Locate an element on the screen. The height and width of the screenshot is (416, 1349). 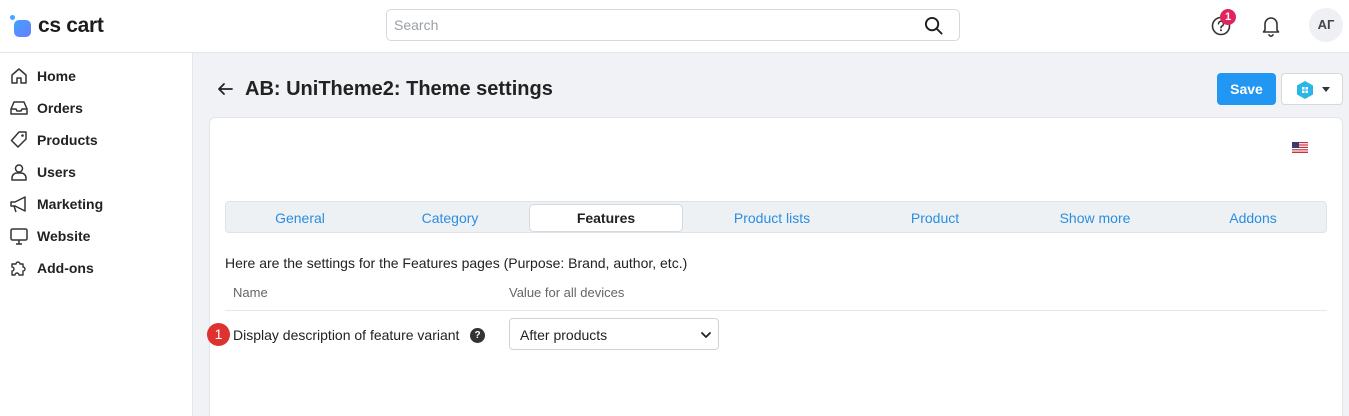
sidebar-item-label: Website is located at coordinates (64, 236).